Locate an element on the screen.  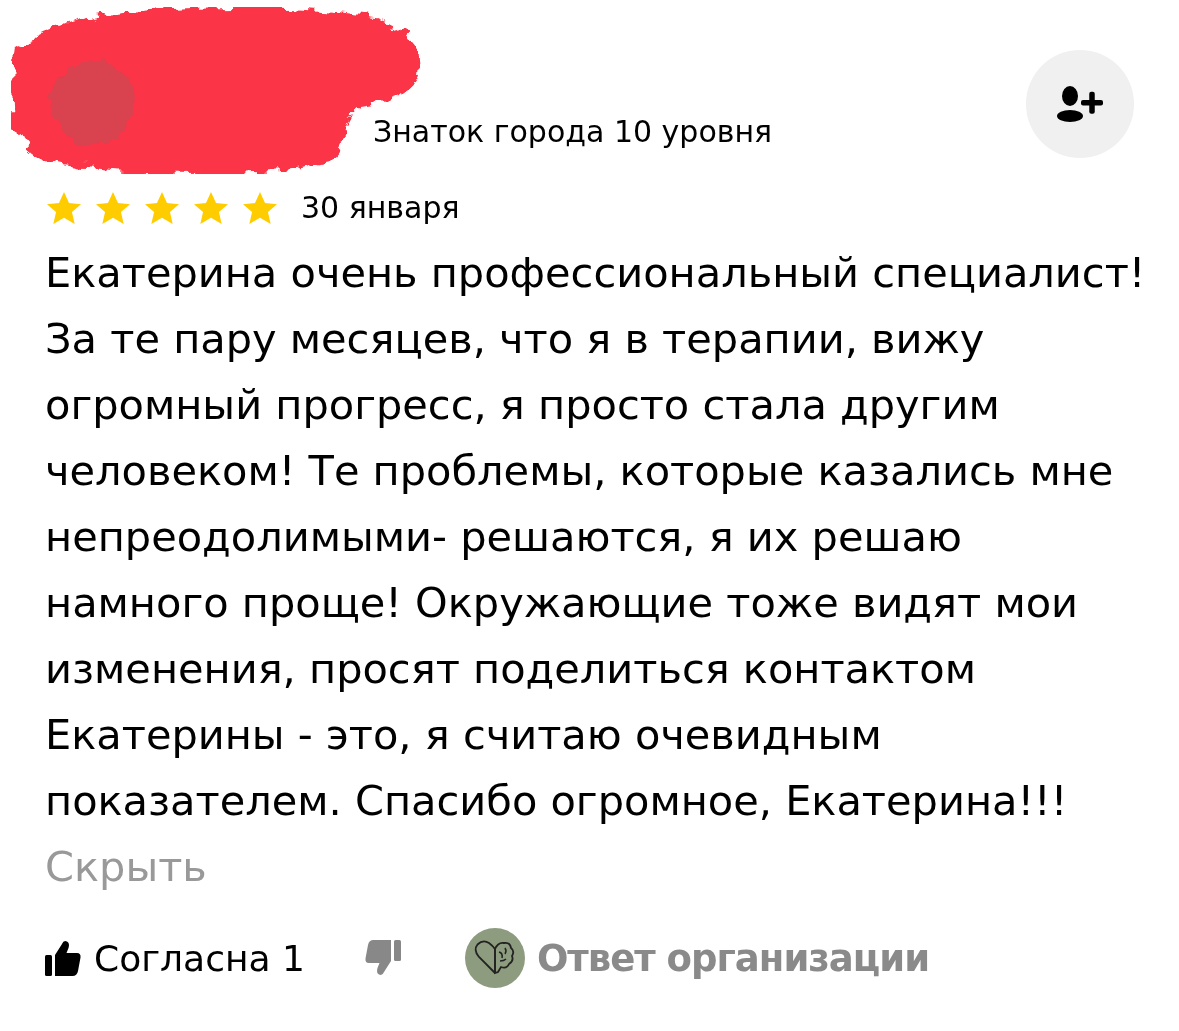
review-date: 30 января is located at coordinates (380, 208).